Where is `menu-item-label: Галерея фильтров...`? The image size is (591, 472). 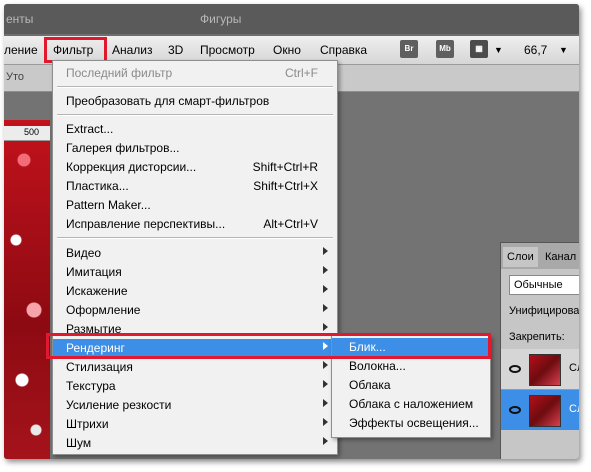 menu-item-label: Галерея фильтров... is located at coordinates (123, 148).